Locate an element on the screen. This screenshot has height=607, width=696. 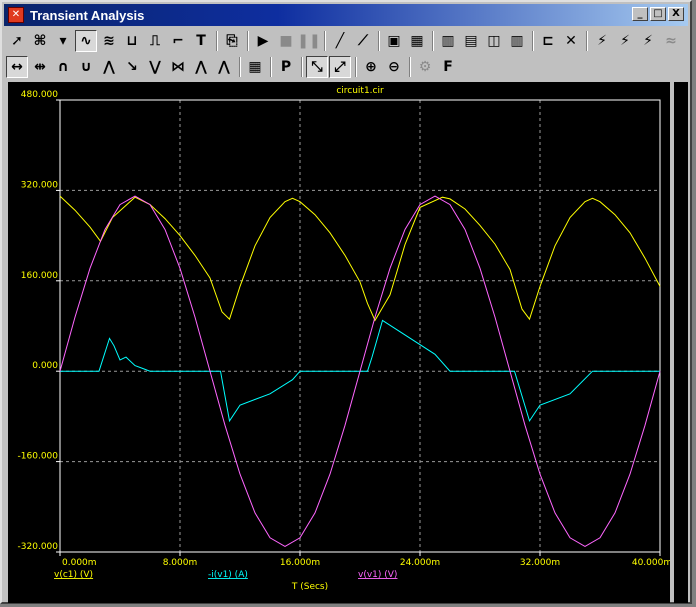
log-scale-tool: ≋ is located at coordinates (109, 41).